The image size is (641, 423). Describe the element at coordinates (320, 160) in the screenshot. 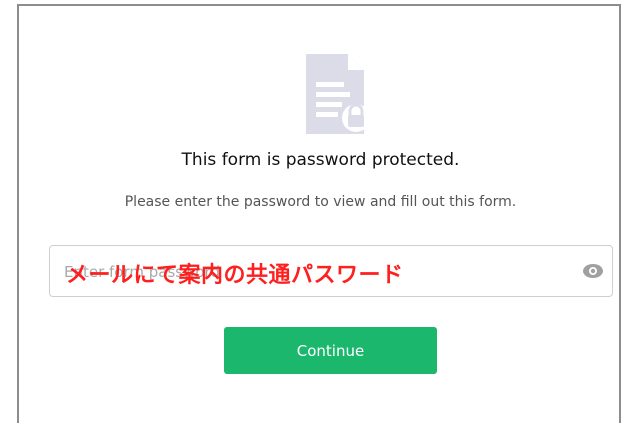

I see `dialog-title: This form is password protected.` at that location.